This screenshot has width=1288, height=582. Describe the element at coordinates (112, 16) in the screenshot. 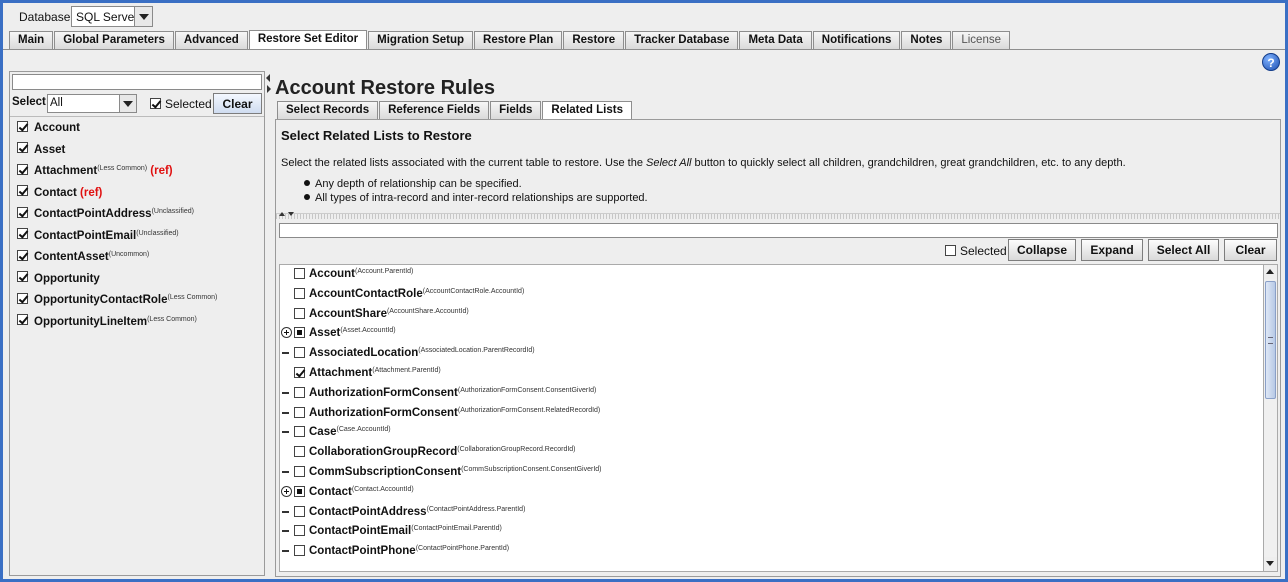

I see `database-select: SQL Server` at that location.